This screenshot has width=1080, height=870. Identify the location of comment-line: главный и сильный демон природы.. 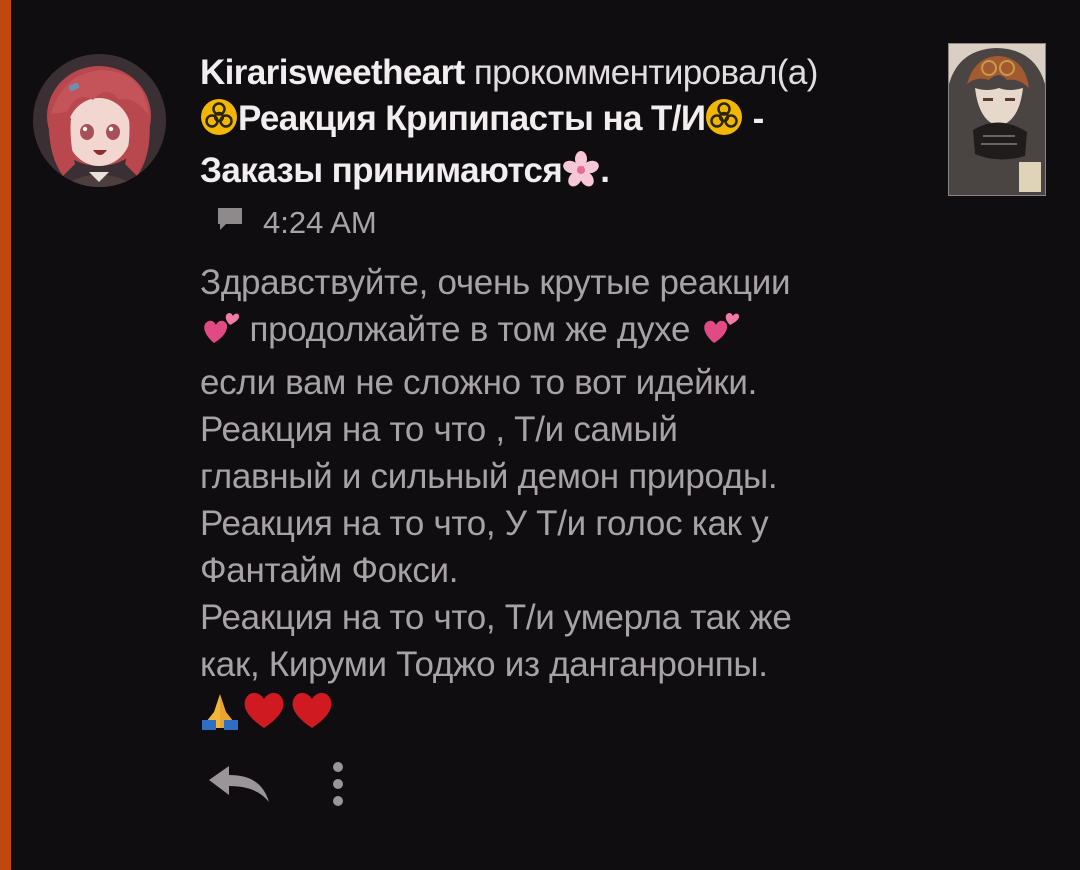
(489, 476).